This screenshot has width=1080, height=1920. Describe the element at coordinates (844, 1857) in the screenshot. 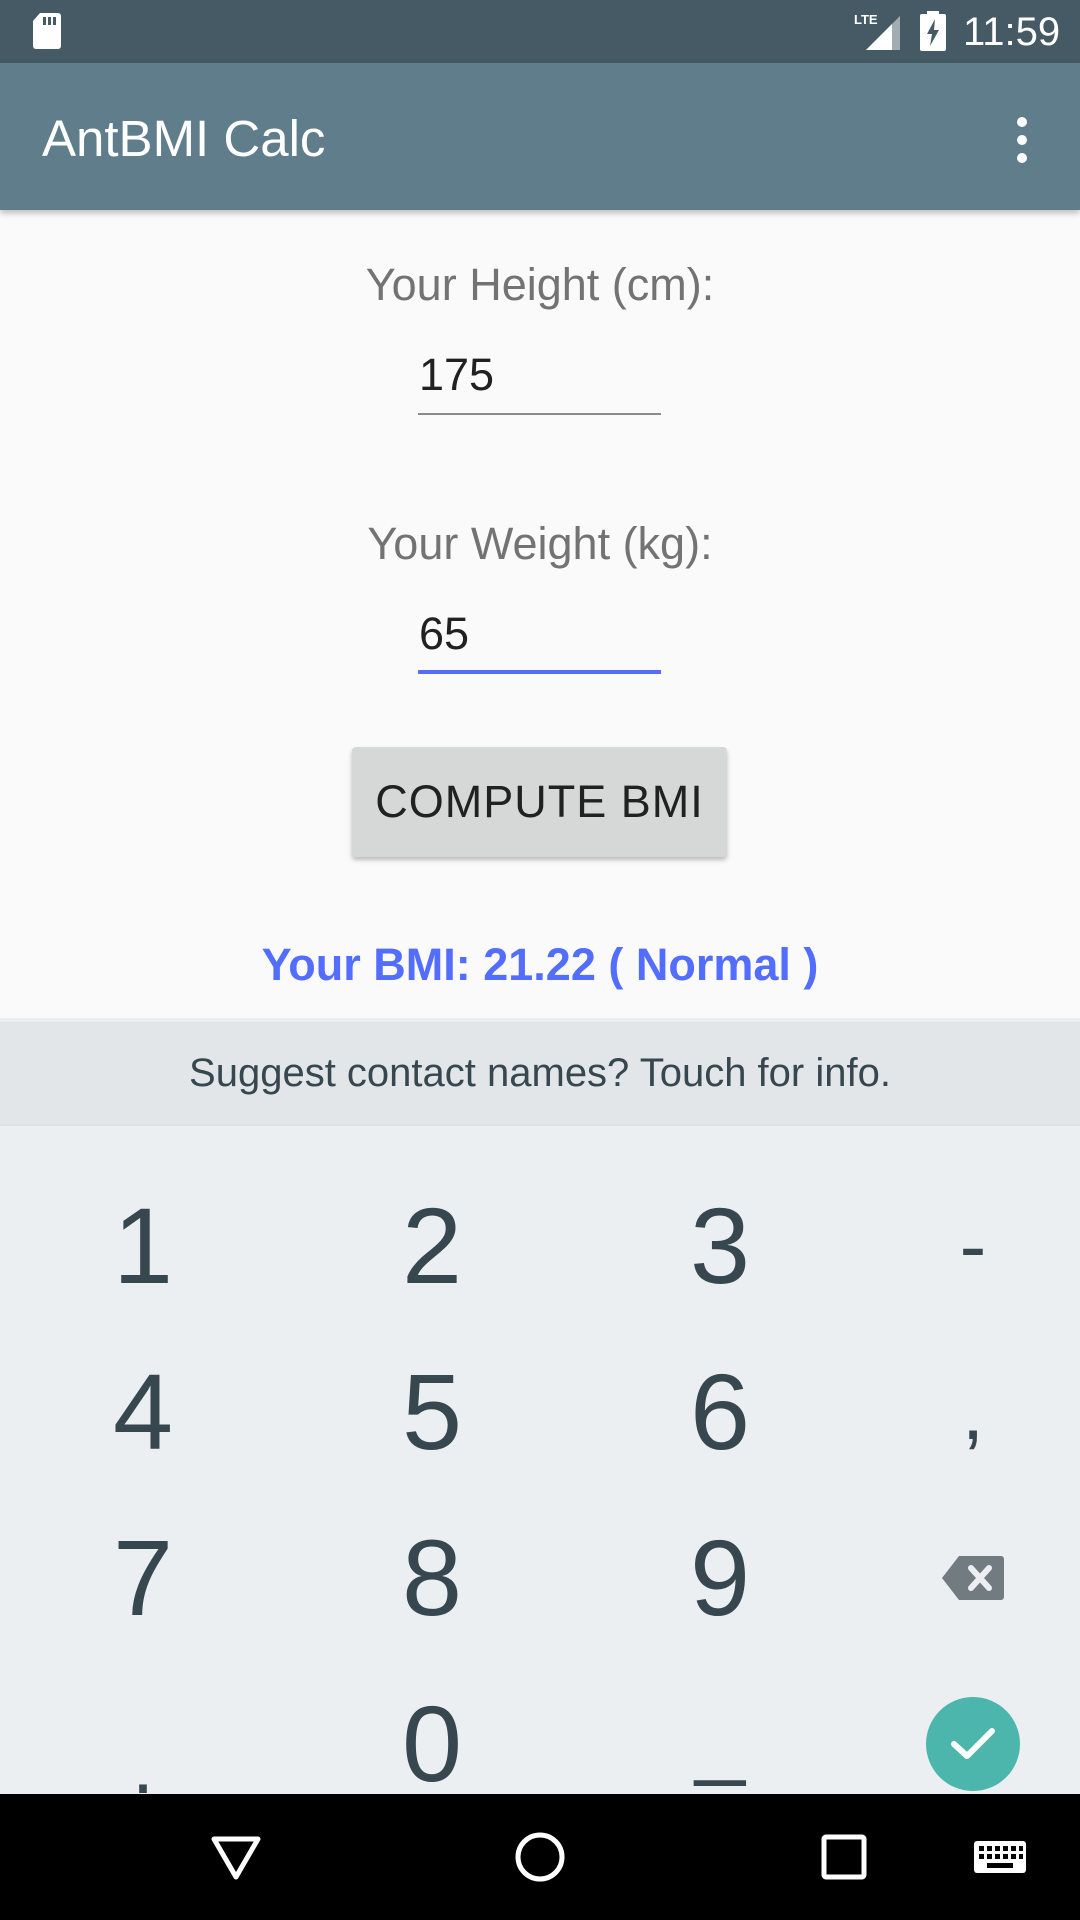

I see `recents-icon` at that location.